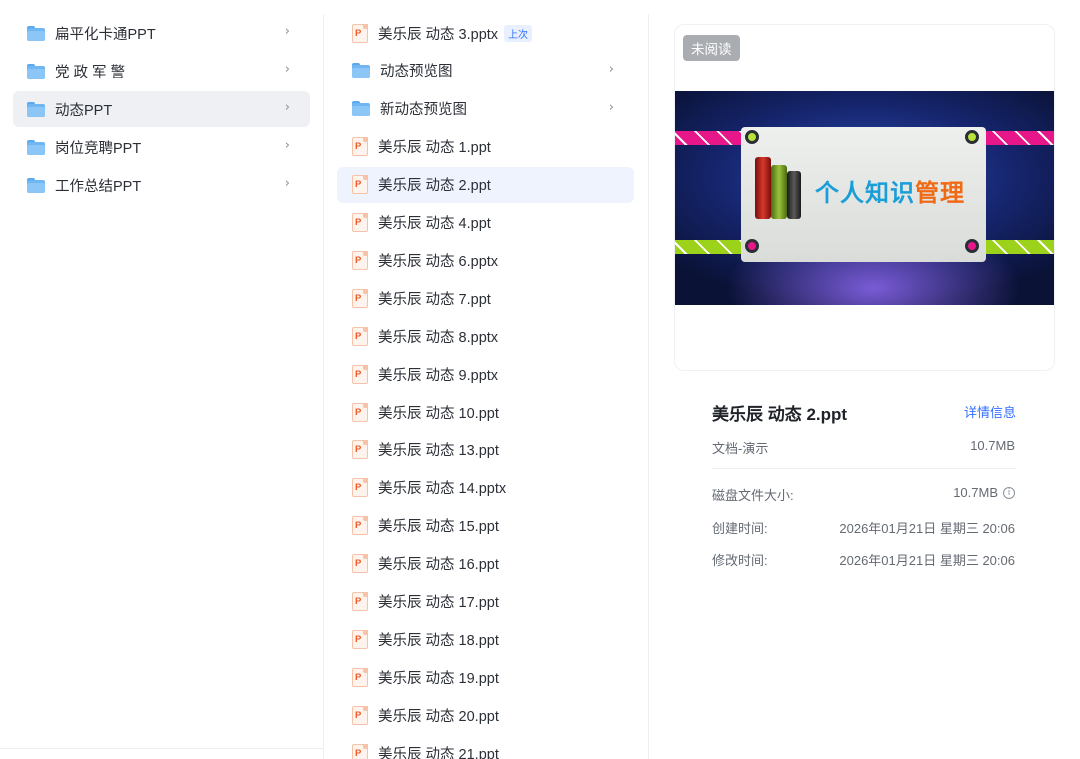 This screenshot has height=759, width=1080. Describe the element at coordinates (434, 299) in the screenshot. I see `file-item-label: 美乐辰 动态 7.ppt` at that location.